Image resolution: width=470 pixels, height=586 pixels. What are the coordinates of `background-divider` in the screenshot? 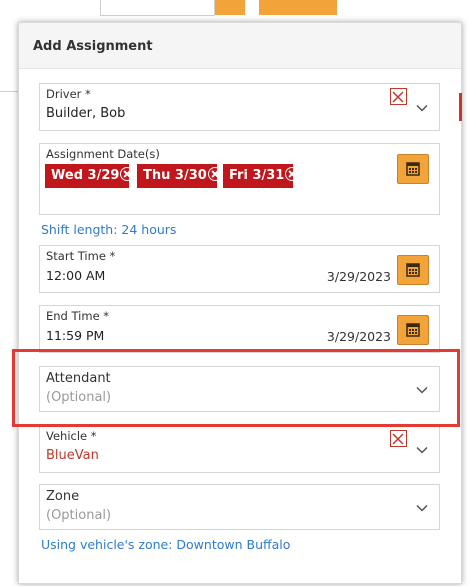 It's located at (9, 91).